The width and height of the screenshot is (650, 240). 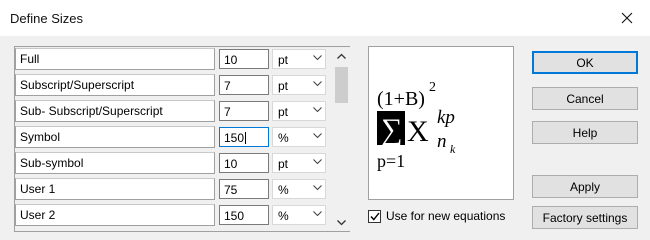 I want to click on size-row-full: Full 10 pt, so click(x=174, y=59).